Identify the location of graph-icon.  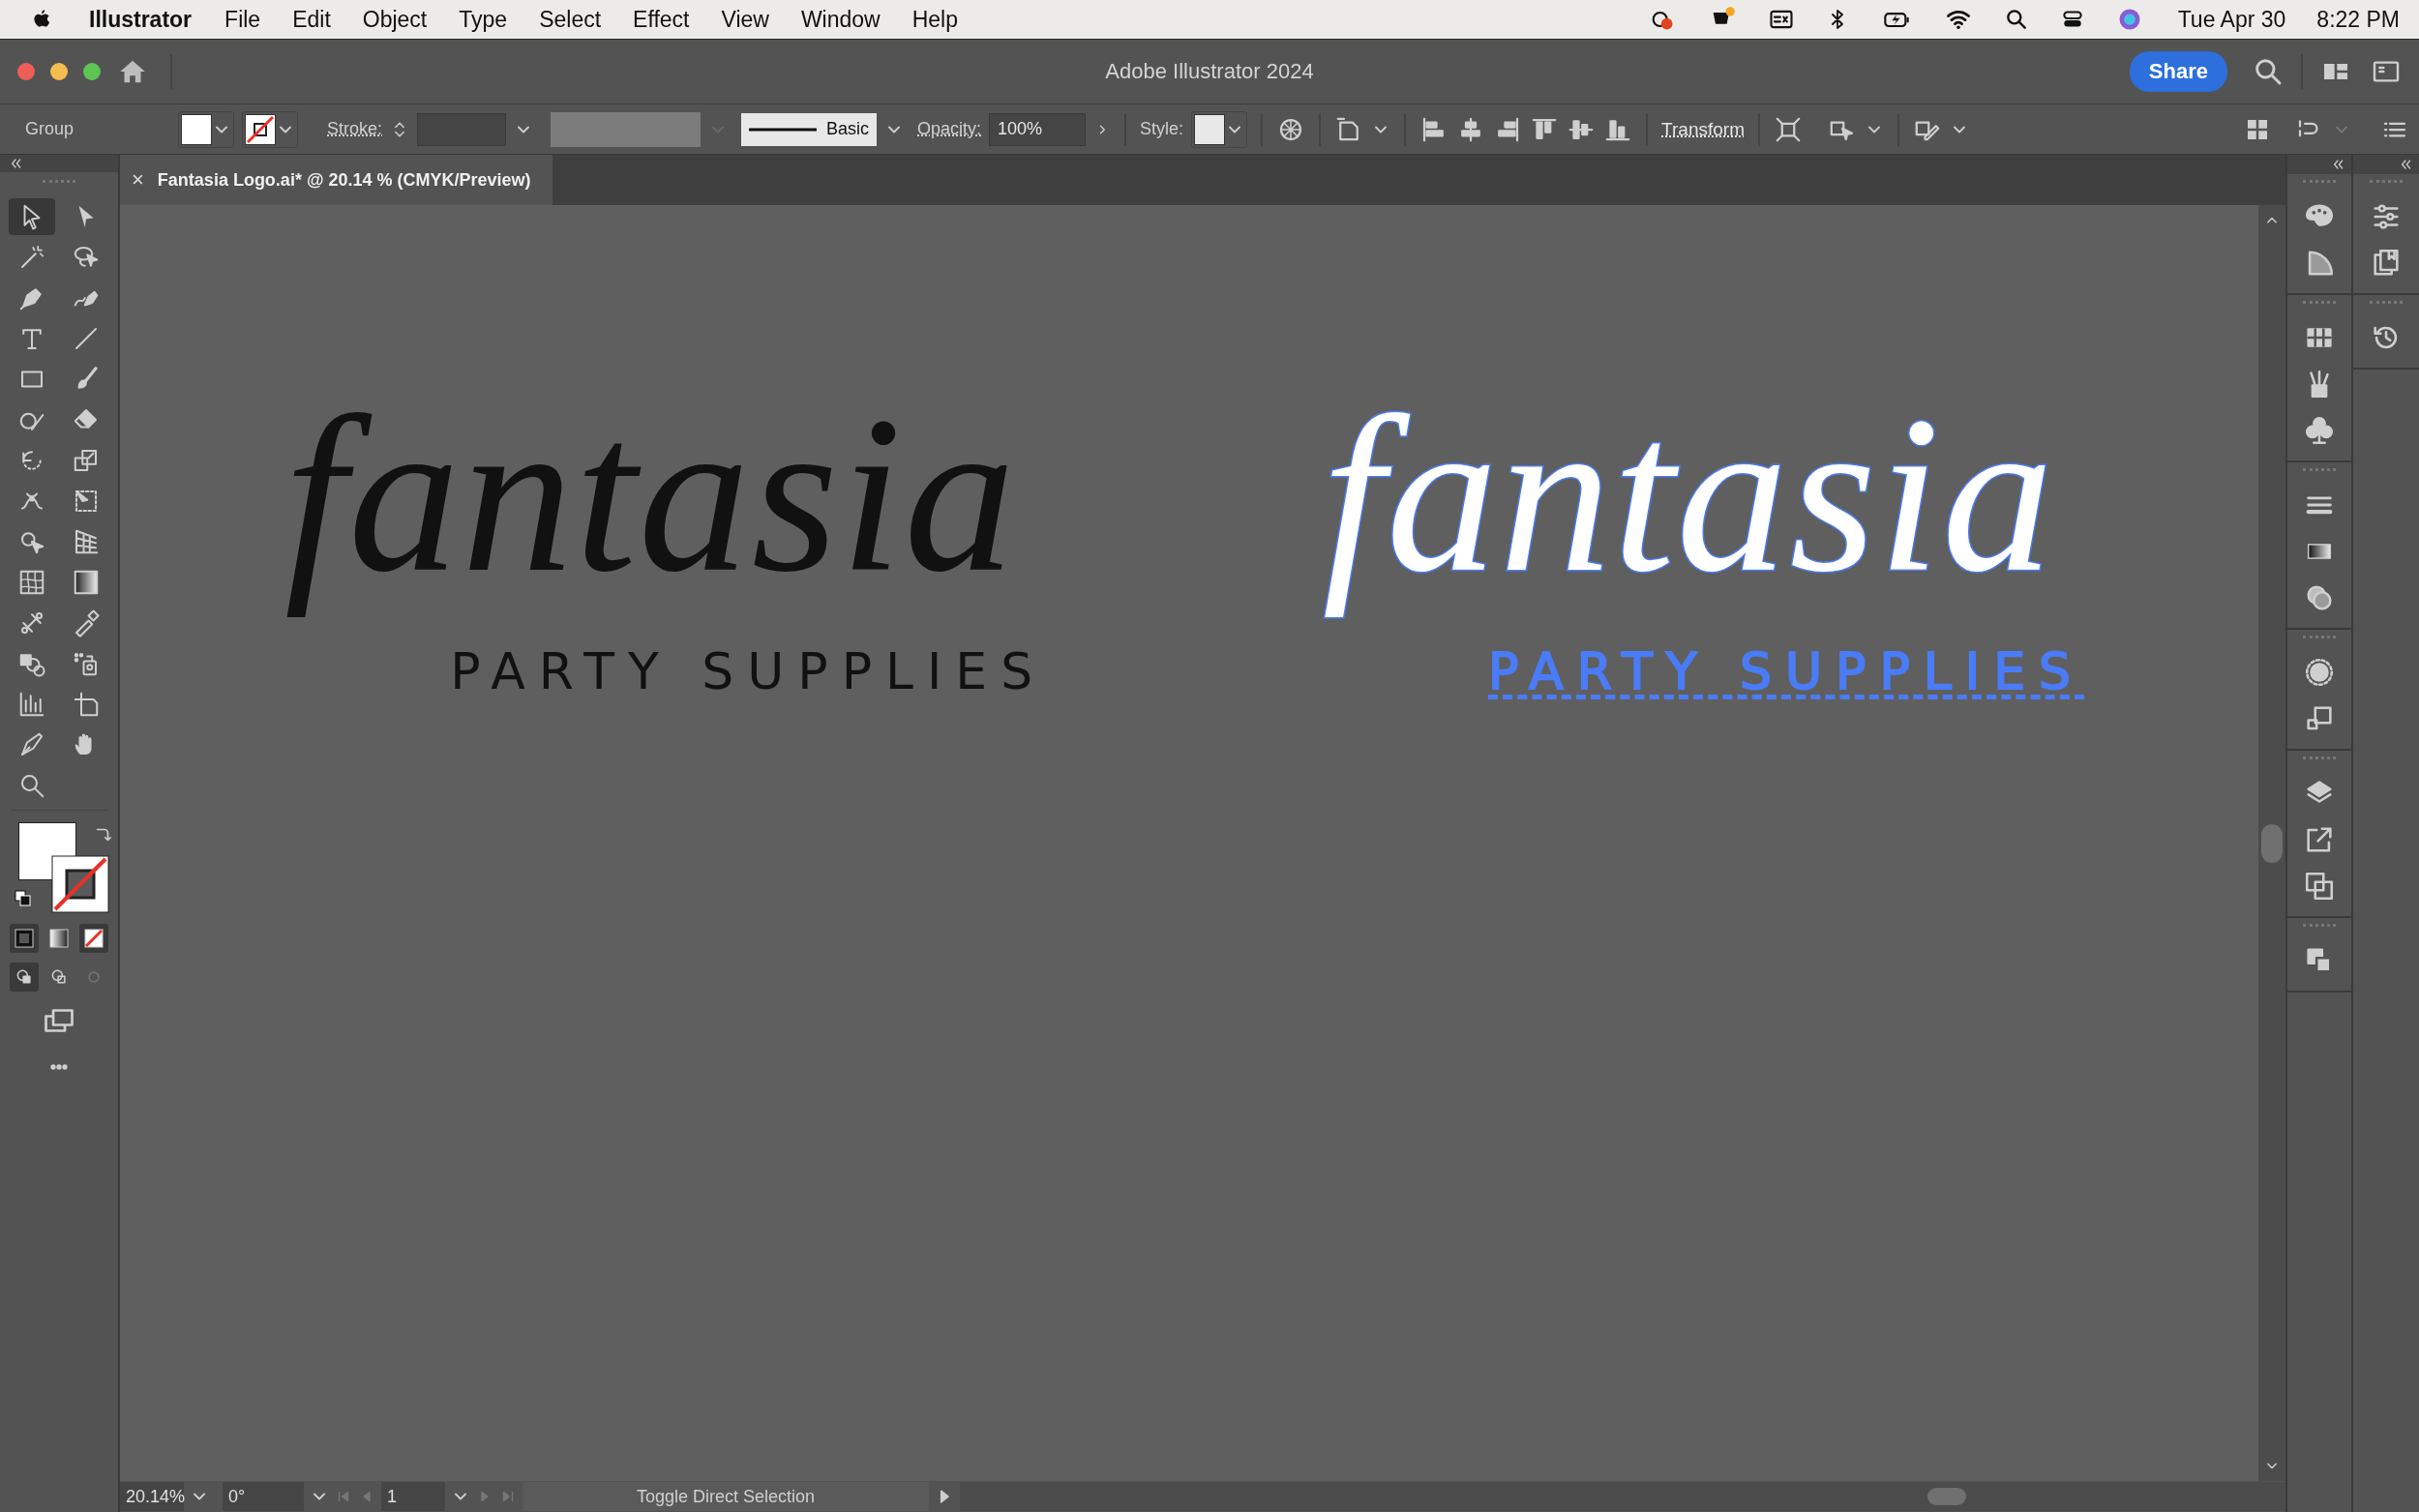
(32, 704).